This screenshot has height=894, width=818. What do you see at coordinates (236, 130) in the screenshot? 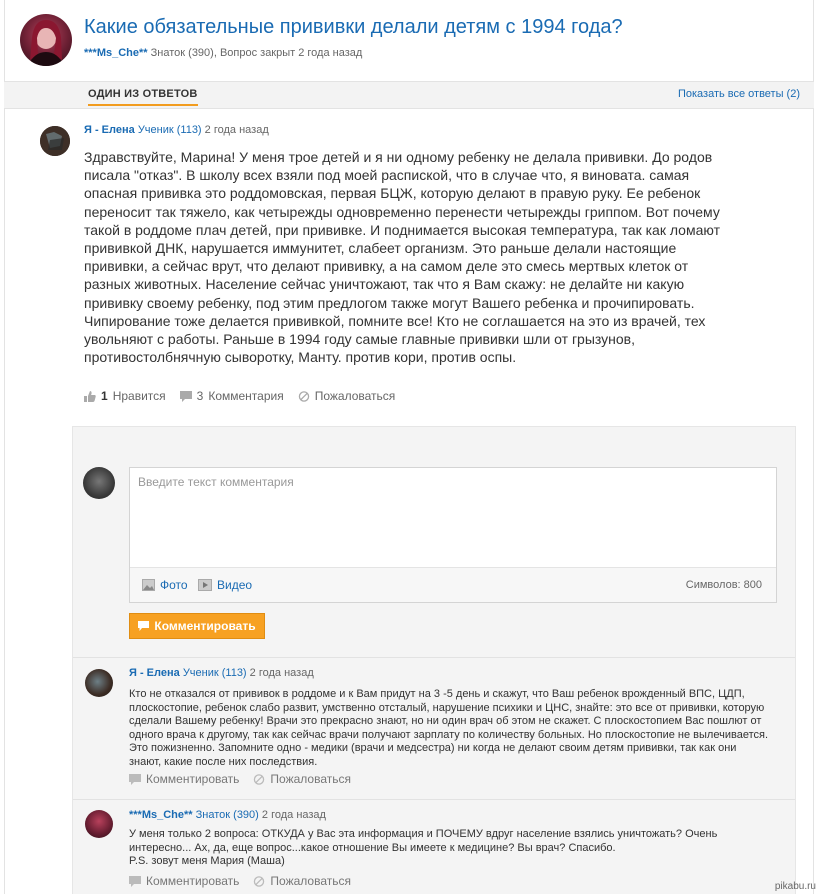
I see `answer-time: 2 года назад` at bounding box center [236, 130].